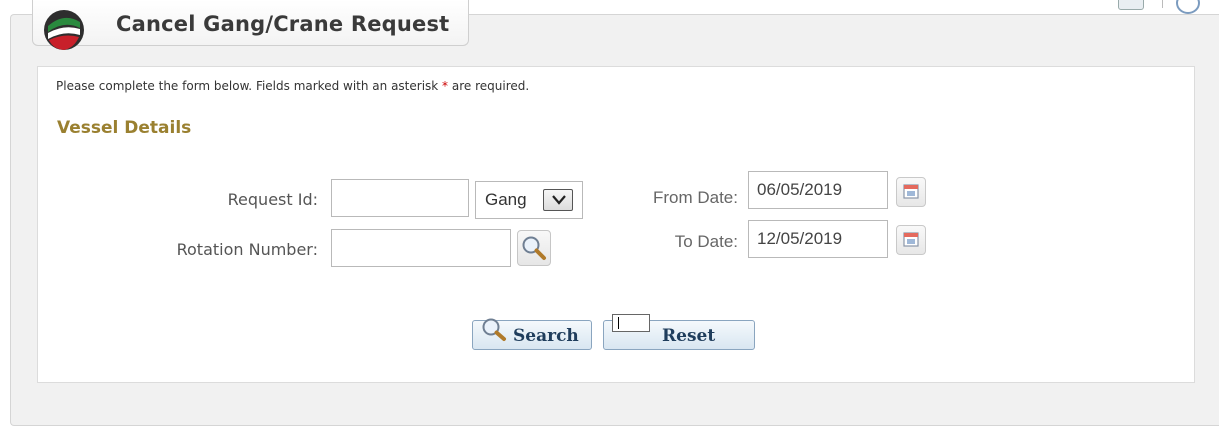  I want to click on company-logo-icon, so click(64, 29).